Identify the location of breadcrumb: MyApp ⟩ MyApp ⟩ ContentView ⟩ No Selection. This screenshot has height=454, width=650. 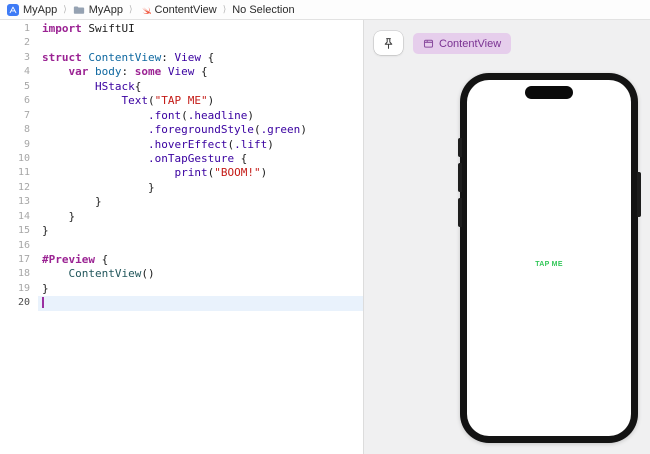
(151, 9).